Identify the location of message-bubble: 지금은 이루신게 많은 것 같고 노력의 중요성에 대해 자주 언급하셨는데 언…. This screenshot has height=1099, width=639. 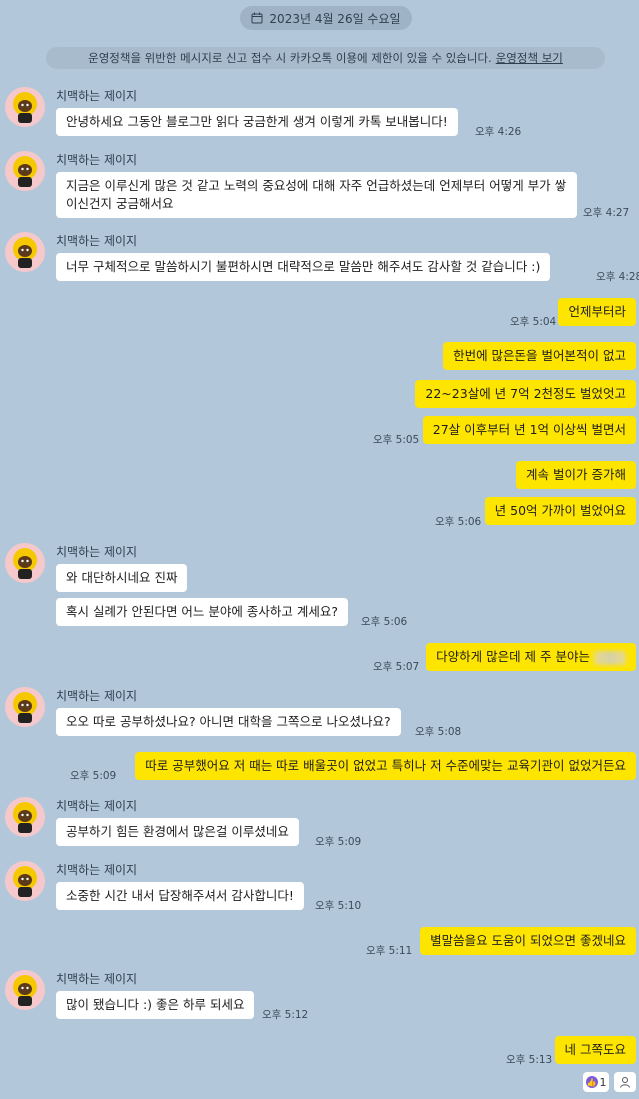
(316, 195).